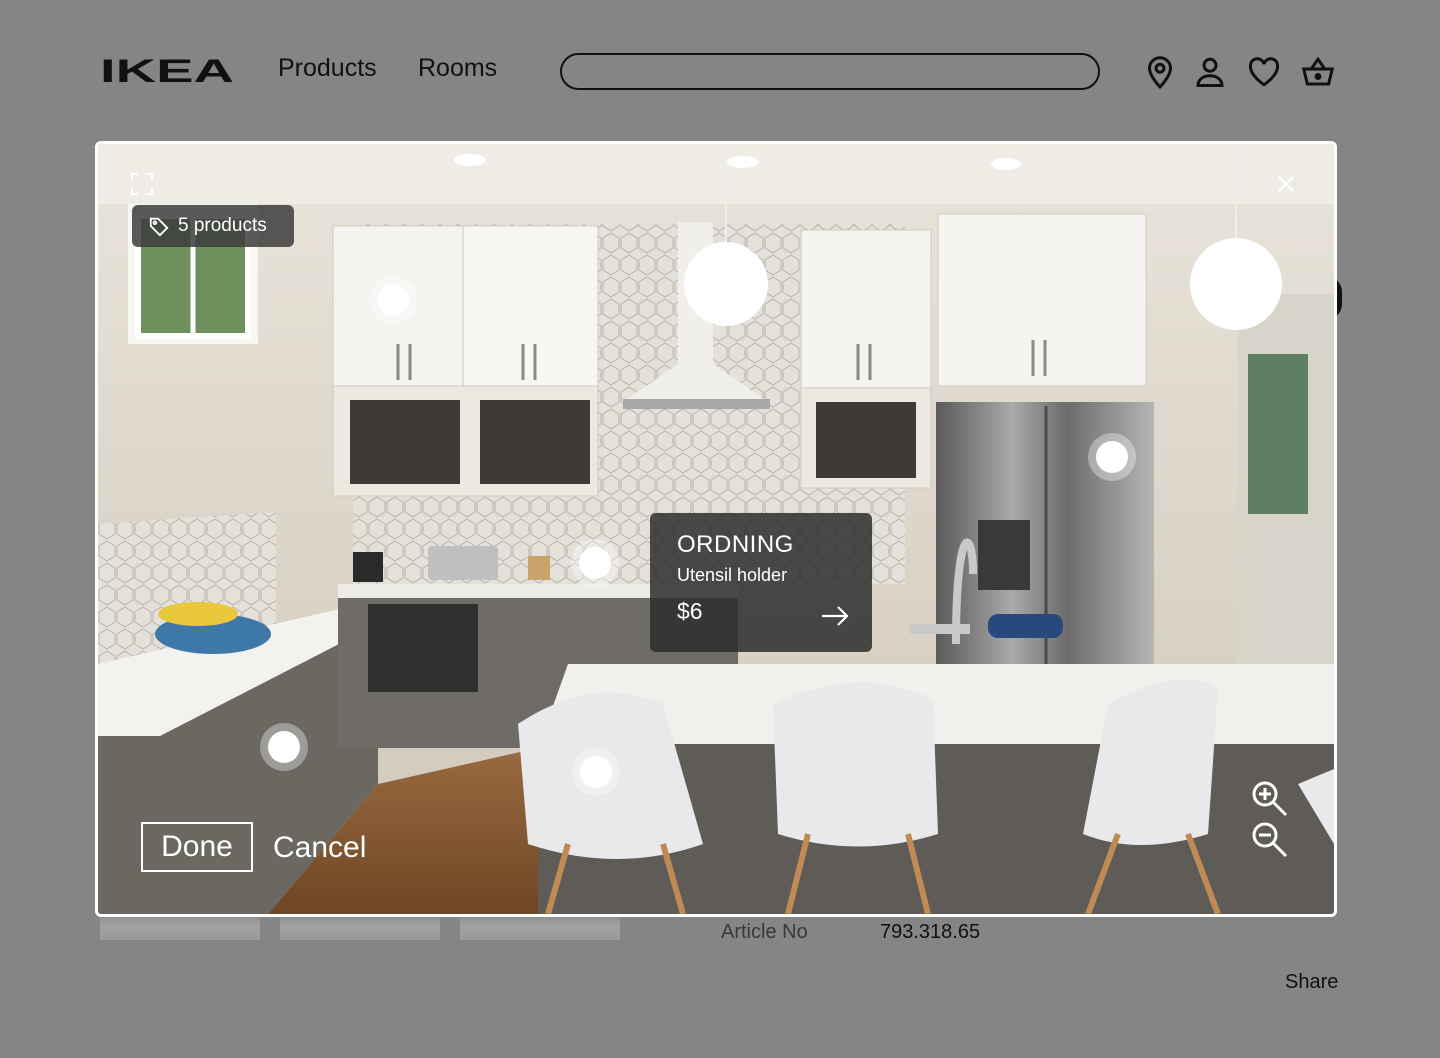  What do you see at coordinates (457, 68) in the screenshot?
I see `nav-rooms: Rooms` at bounding box center [457, 68].